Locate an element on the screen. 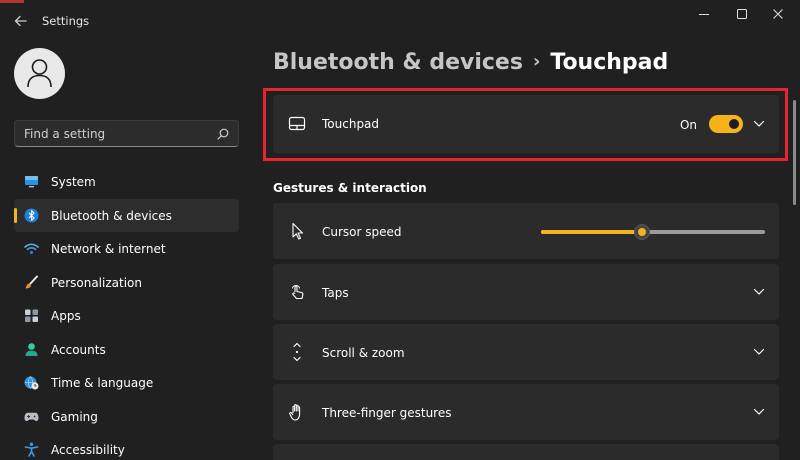 The width and height of the screenshot is (800, 460). three-finger-gestures-label: Three-finger gestures is located at coordinates (387, 413).